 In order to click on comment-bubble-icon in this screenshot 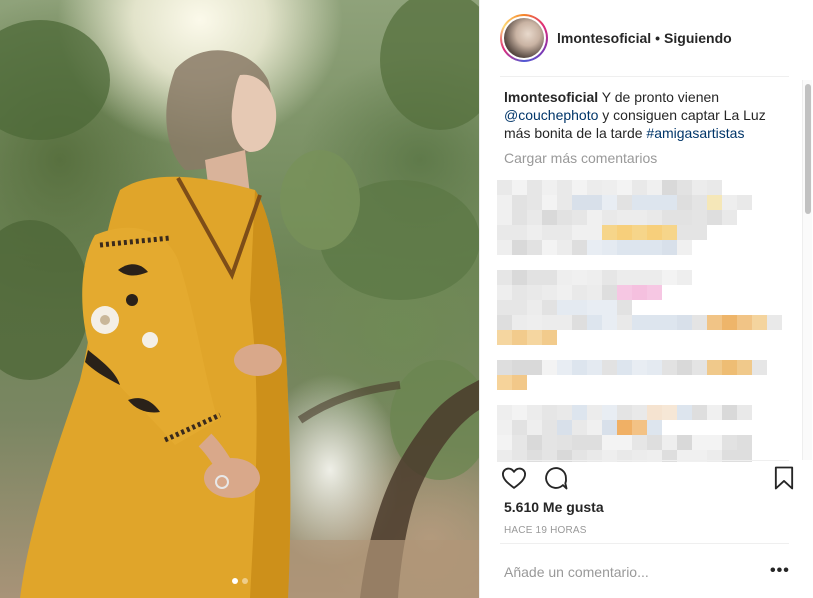, I will do `click(556, 478)`.